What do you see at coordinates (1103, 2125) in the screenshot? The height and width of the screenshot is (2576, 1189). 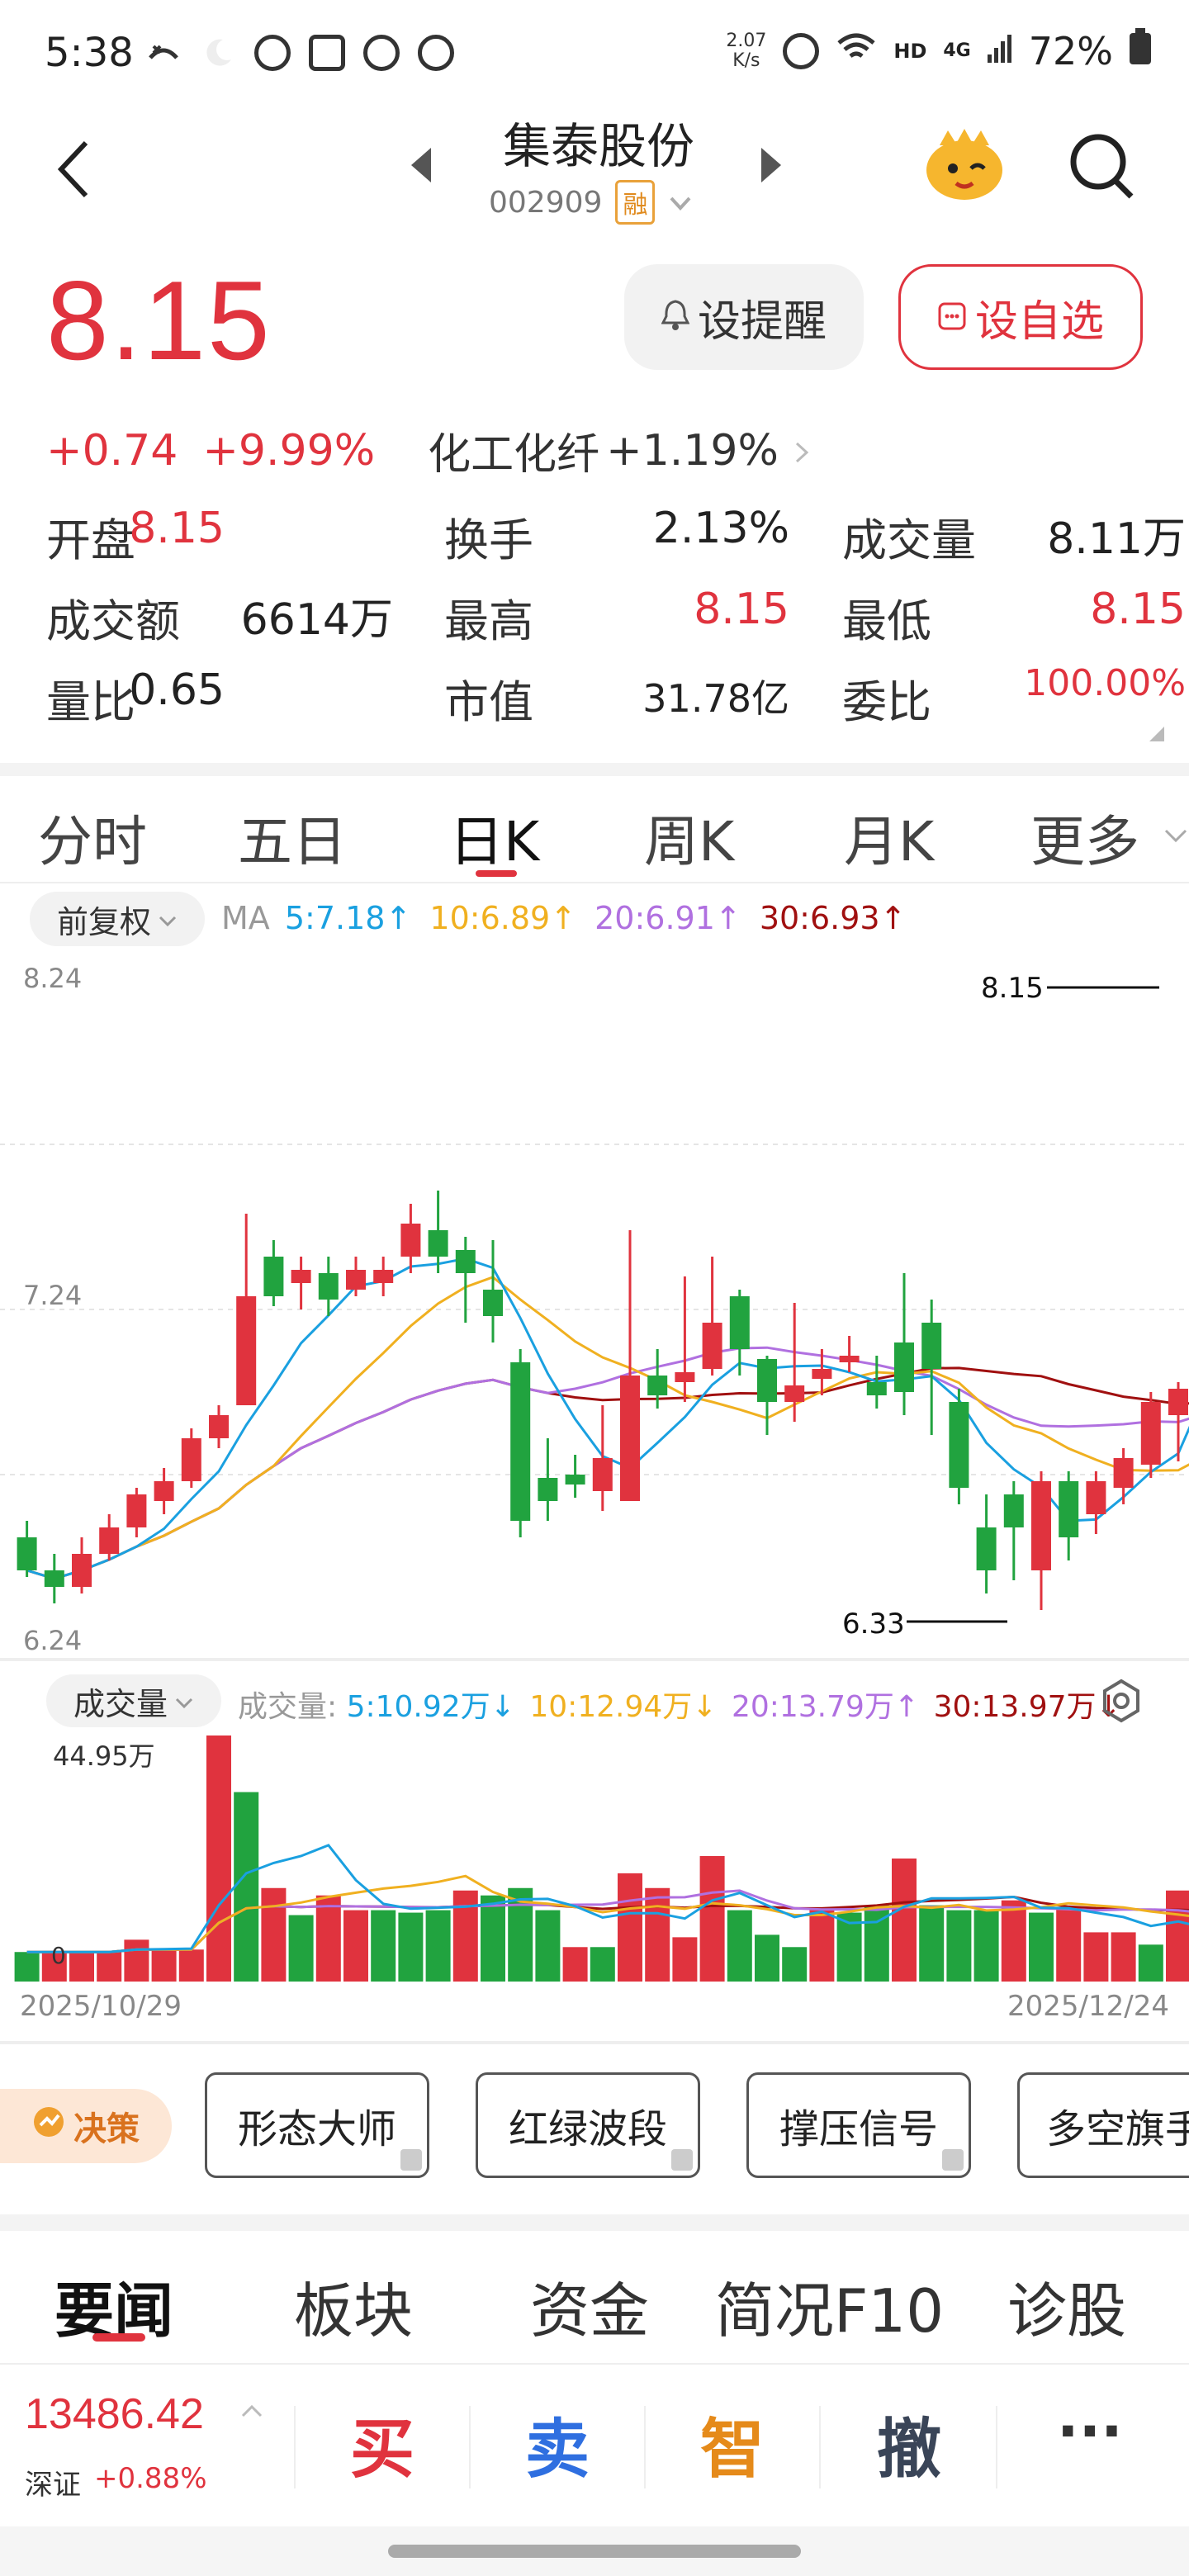 I see `bull-bear-flag-button: 多空旗手` at bounding box center [1103, 2125].